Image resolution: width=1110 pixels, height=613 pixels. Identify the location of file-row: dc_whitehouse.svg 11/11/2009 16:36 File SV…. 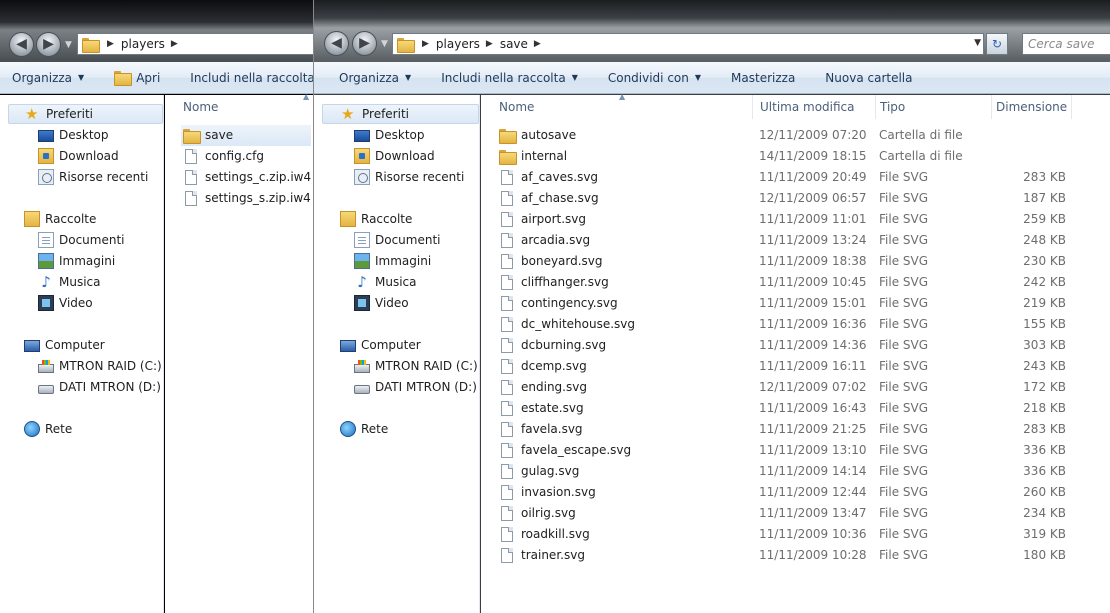
(795, 324).